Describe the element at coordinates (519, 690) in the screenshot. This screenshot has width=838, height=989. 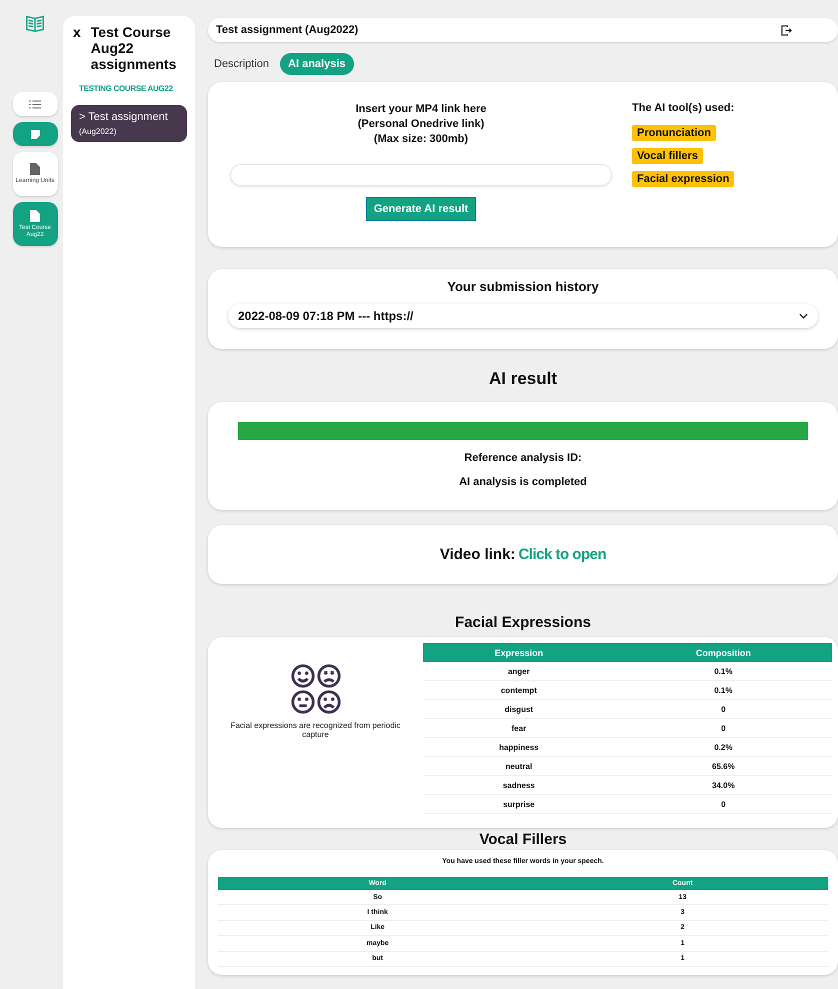
I see `table-cell: contempt` at that location.